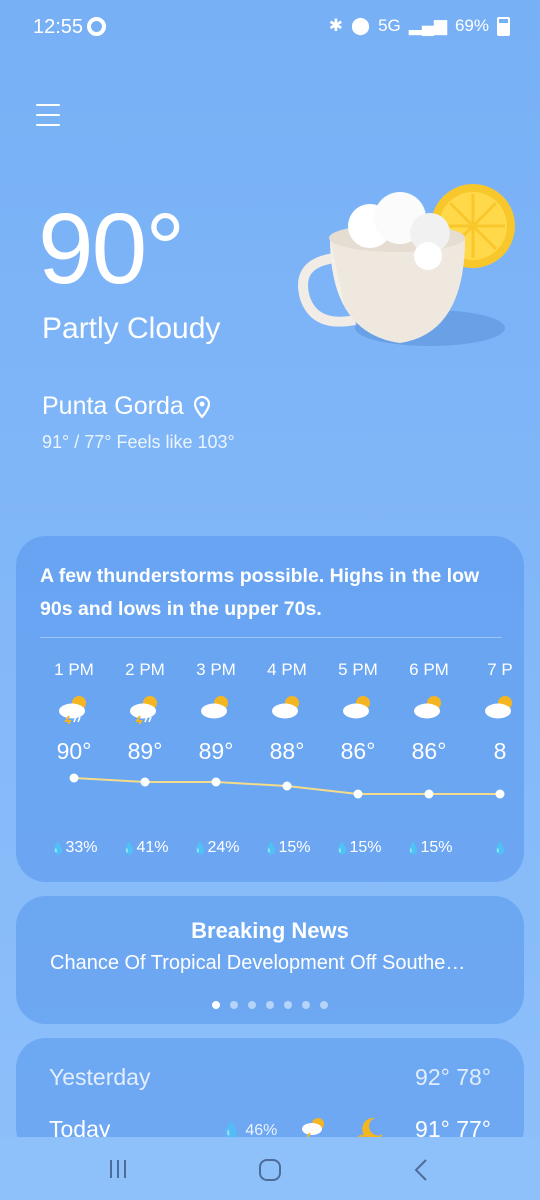 This screenshot has height=1200, width=540. I want to click on hour-time: 7 P, so click(500, 669).